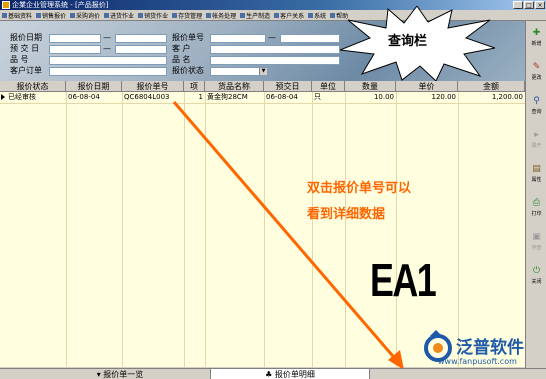  Describe the element at coordinates (263, 71) in the screenshot. I see `chevron-down-icon: ▼` at that location.